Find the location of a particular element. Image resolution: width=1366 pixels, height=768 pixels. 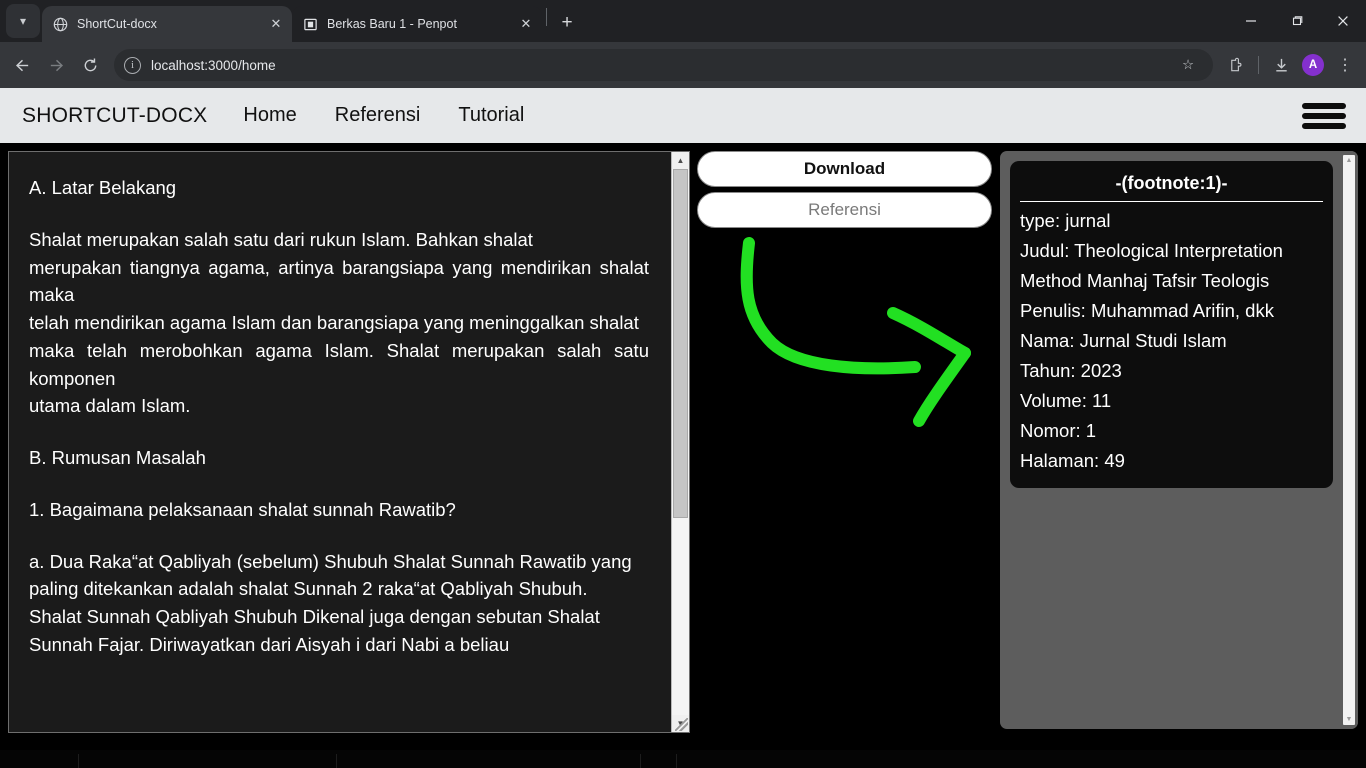

download-button: Download is located at coordinates (844, 169).